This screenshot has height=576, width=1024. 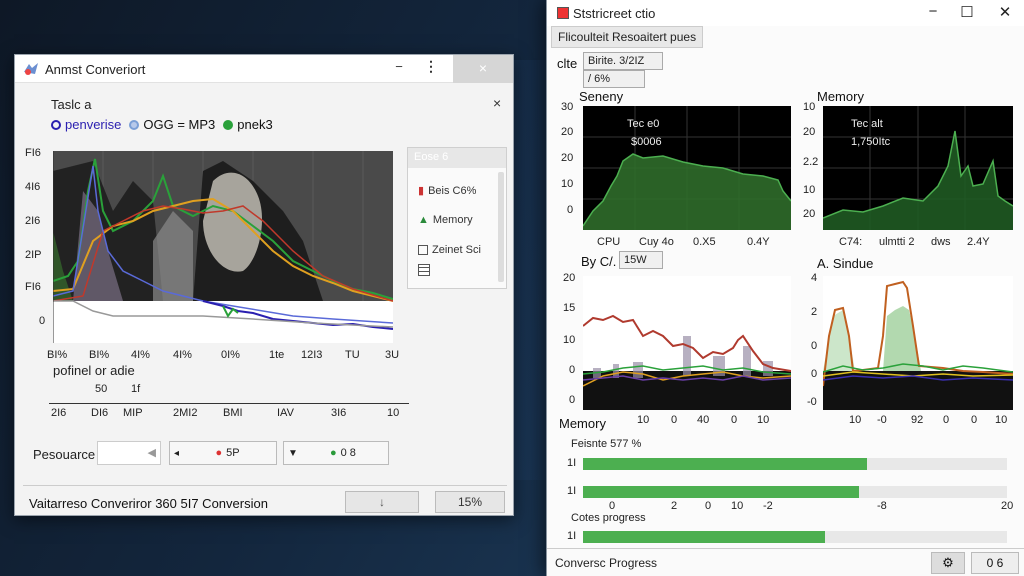 What do you see at coordinates (497, 103) in the screenshot?
I see `panel-close-button: ×` at bounding box center [497, 103].